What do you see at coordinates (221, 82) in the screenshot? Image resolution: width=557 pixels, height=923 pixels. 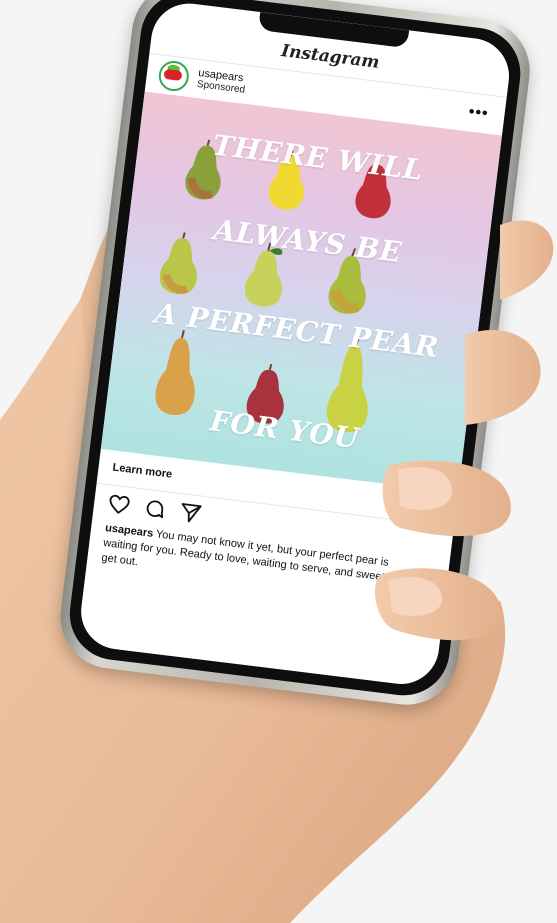 I see `post-meta: usapears Sponsored` at bounding box center [221, 82].